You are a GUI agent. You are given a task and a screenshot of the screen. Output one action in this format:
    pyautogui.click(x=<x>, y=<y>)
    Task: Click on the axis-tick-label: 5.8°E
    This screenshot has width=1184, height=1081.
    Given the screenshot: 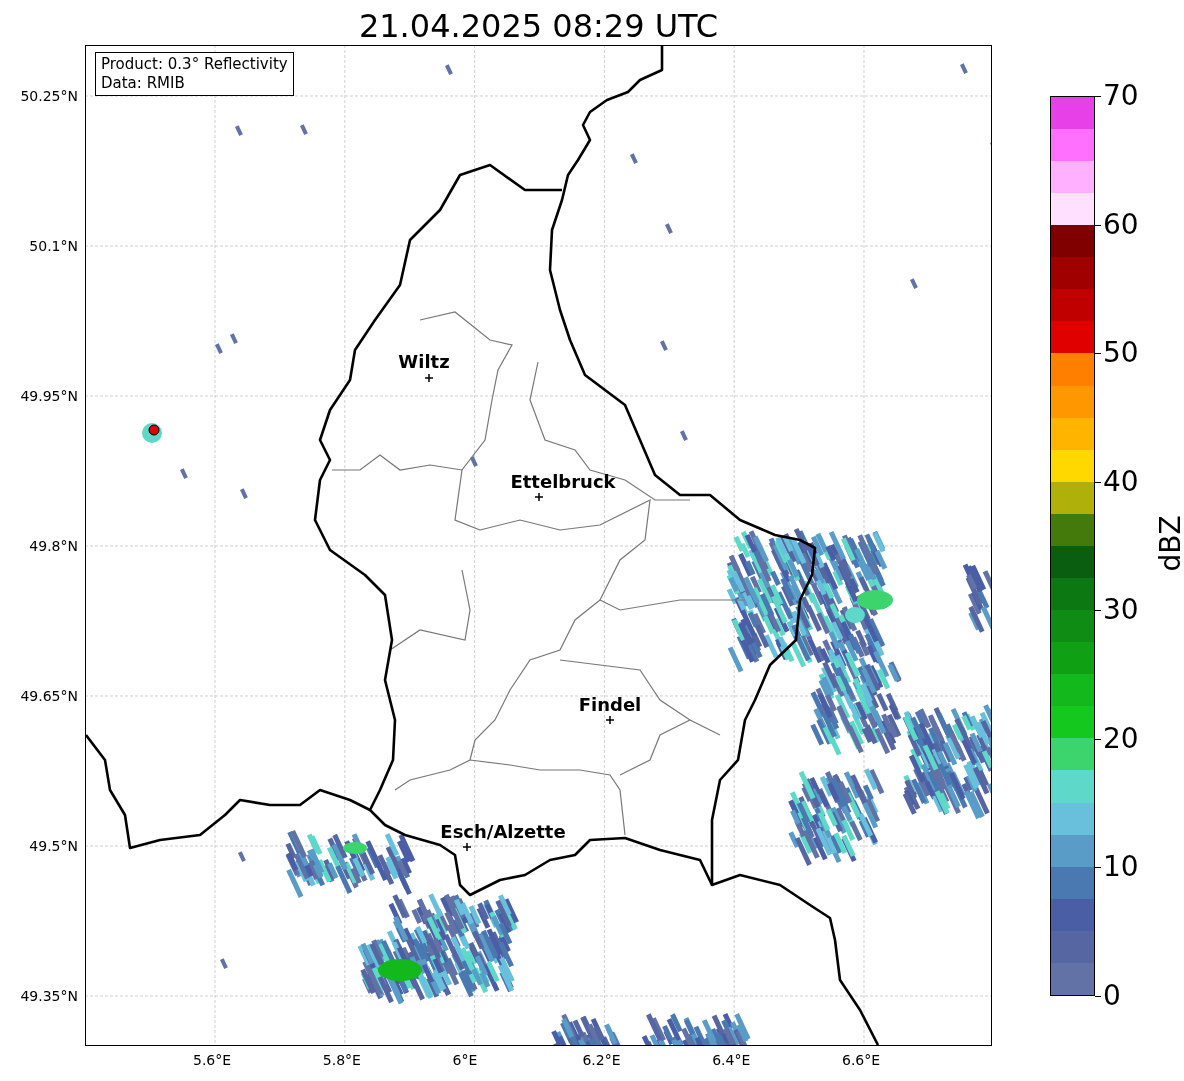 What is the action you would take?
    pyautogui.click(x=341, y=1060)
    